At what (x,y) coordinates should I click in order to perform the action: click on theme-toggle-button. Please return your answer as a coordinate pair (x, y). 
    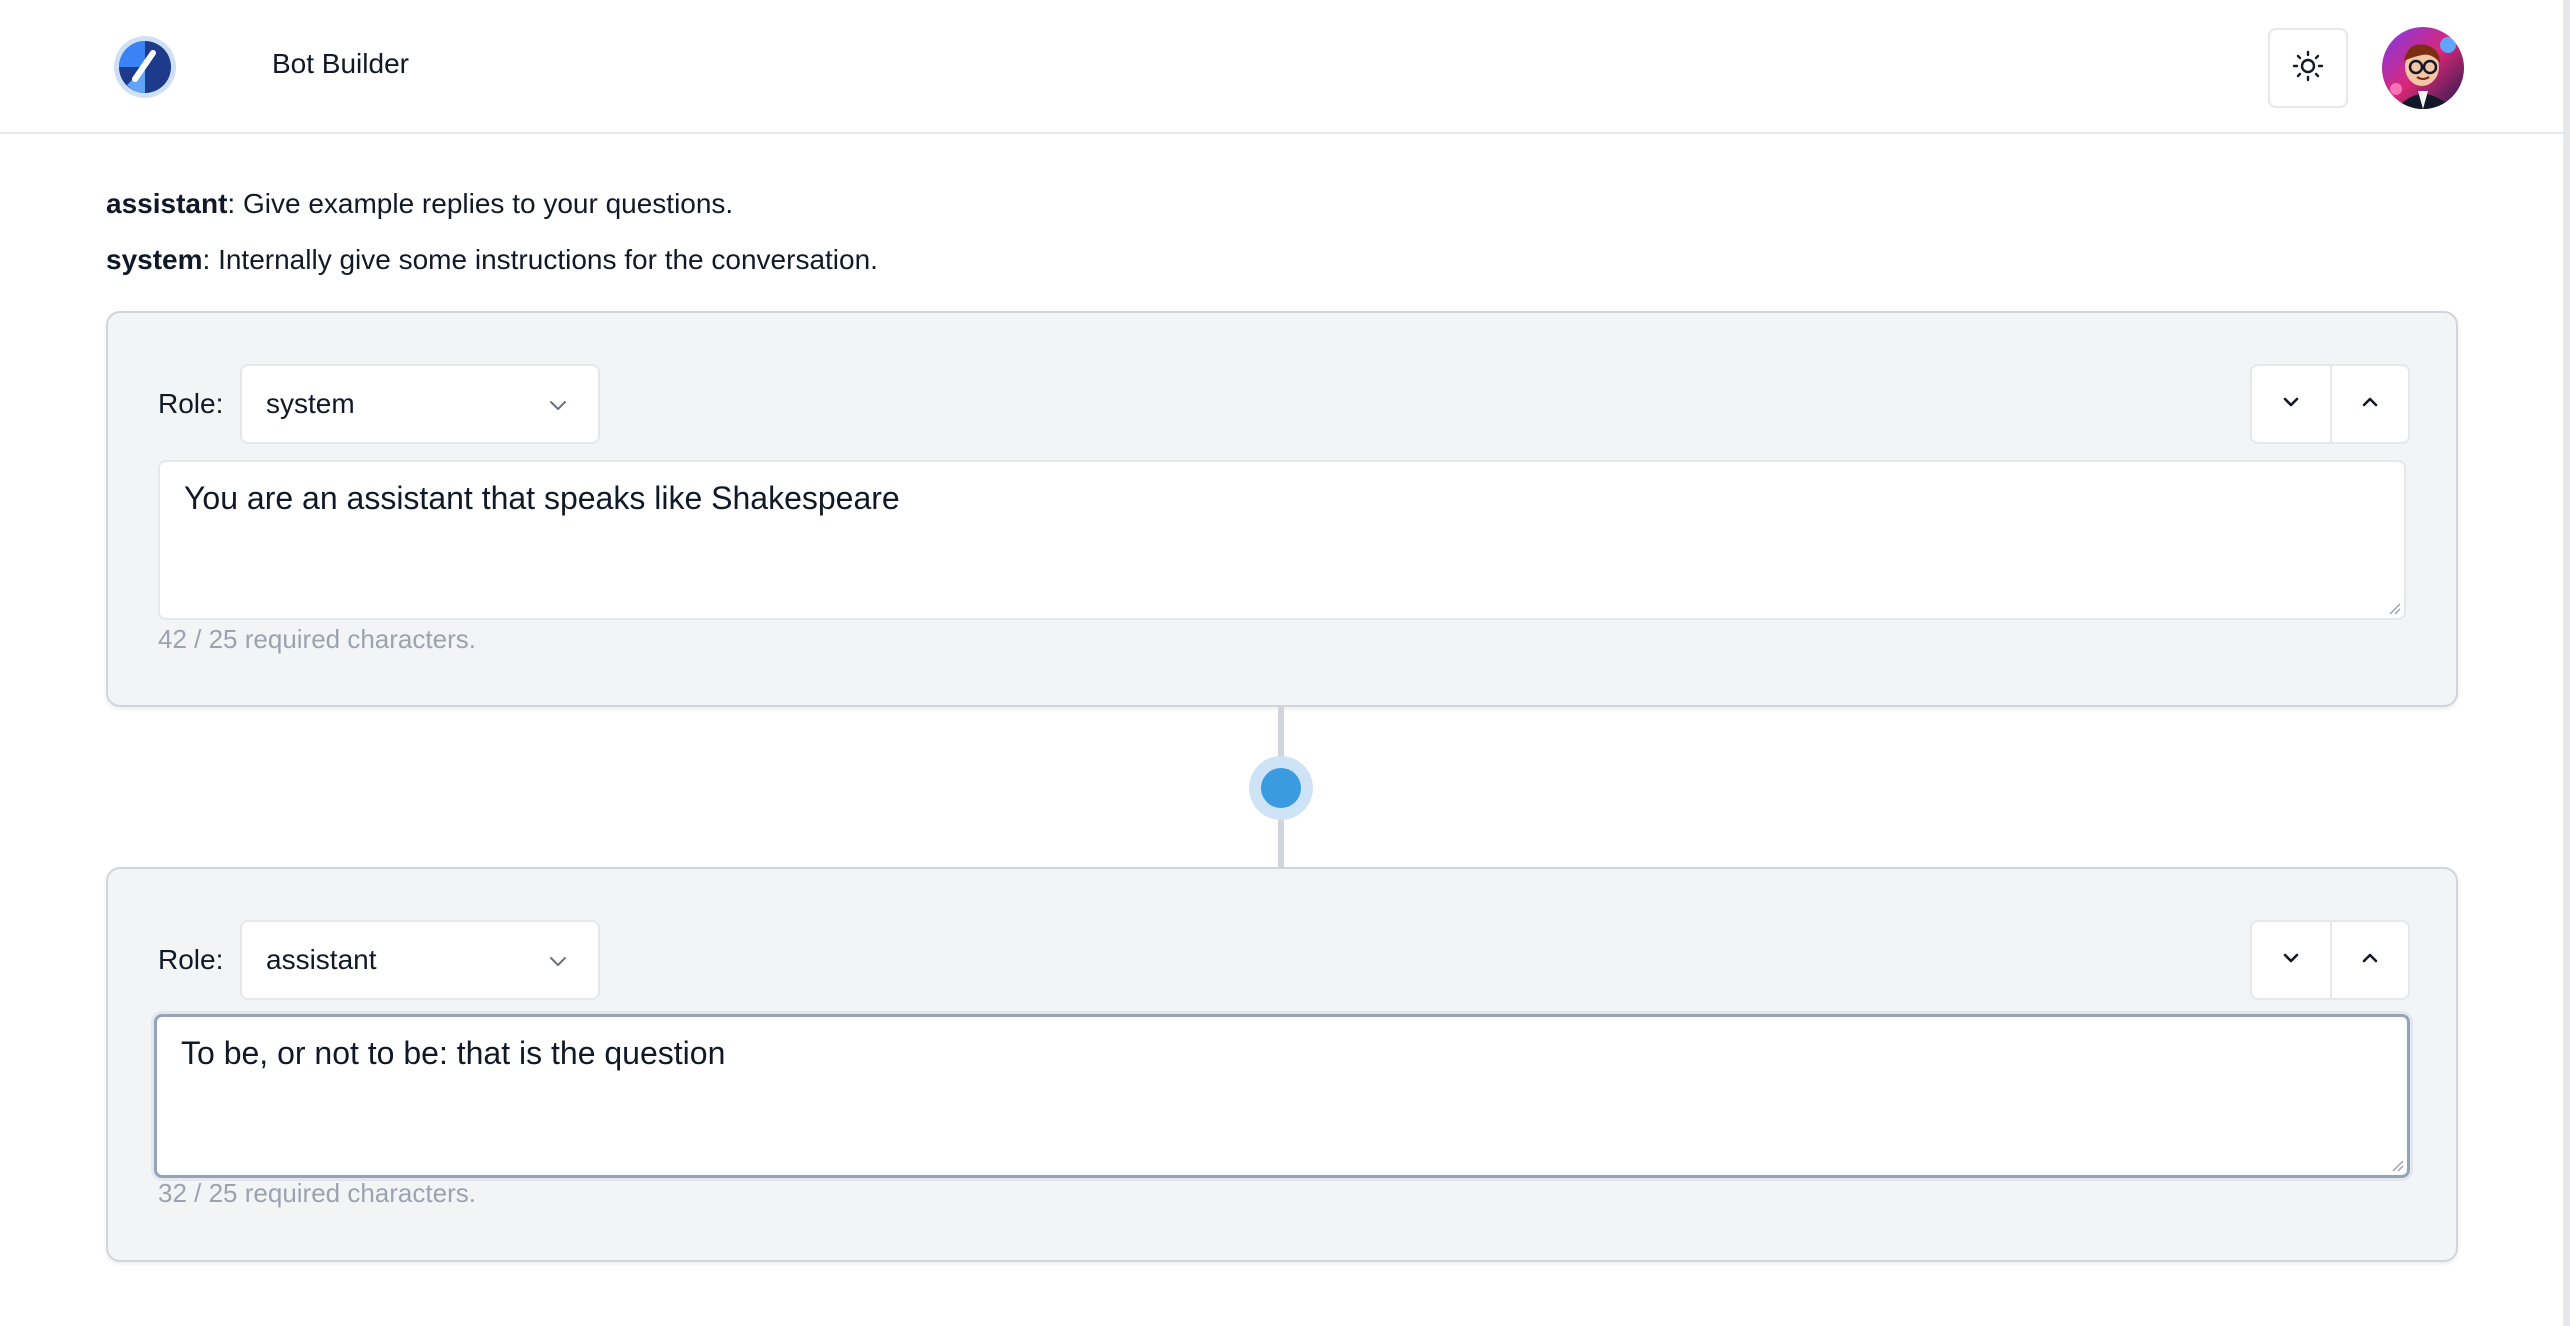
    Looking at the image, I should click on (2308, 68).